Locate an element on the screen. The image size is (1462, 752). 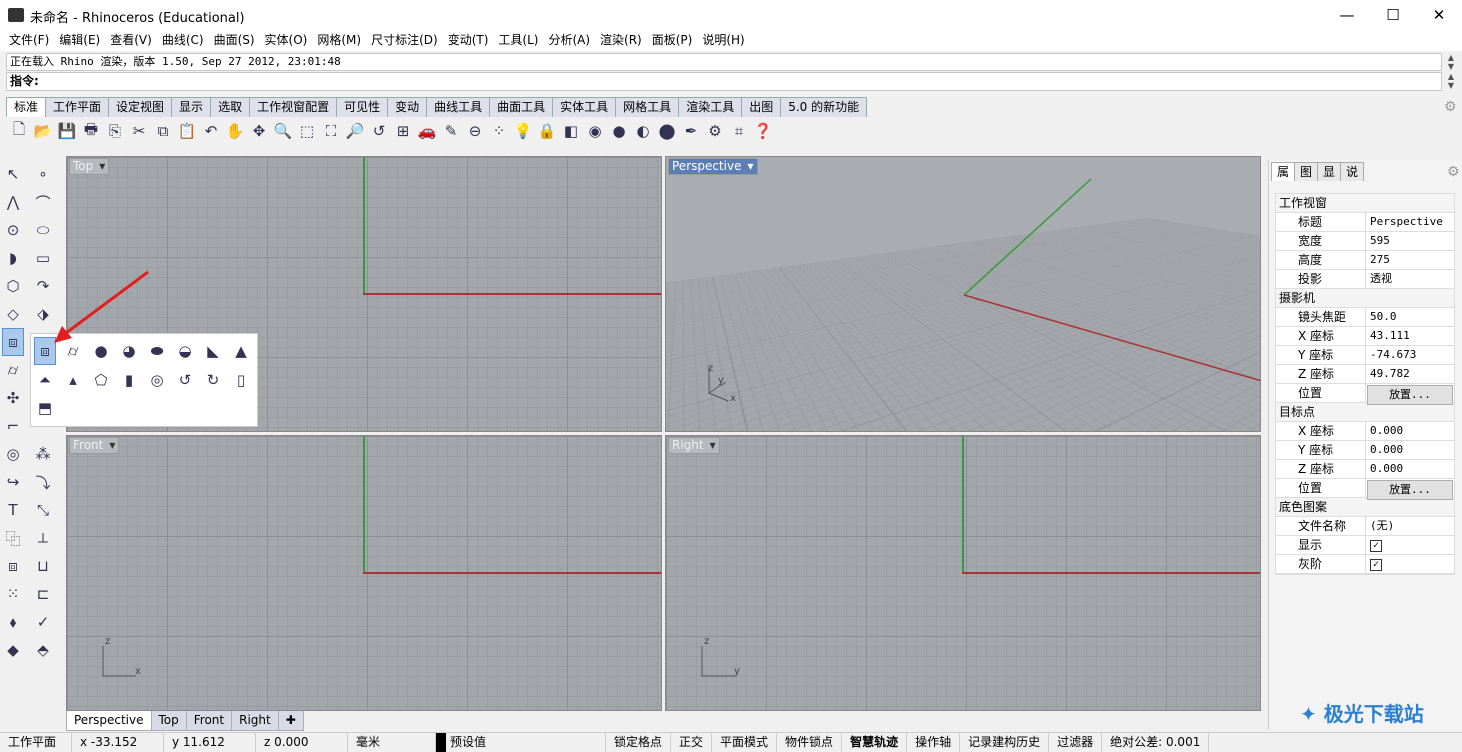
status-11: 操作轴 is located at coordinates (934, 742).